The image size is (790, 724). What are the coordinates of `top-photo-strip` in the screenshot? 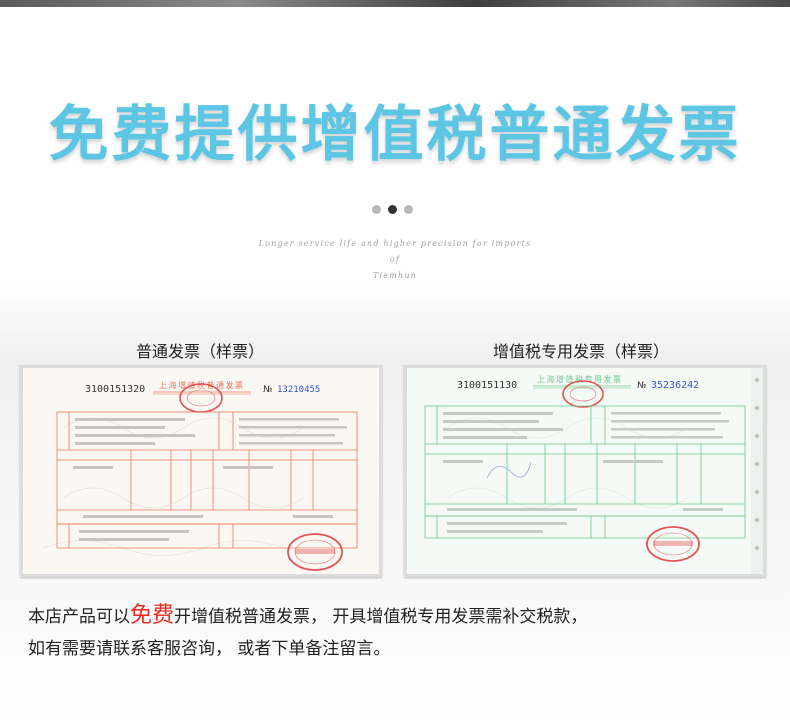 It's located at (395, 3).